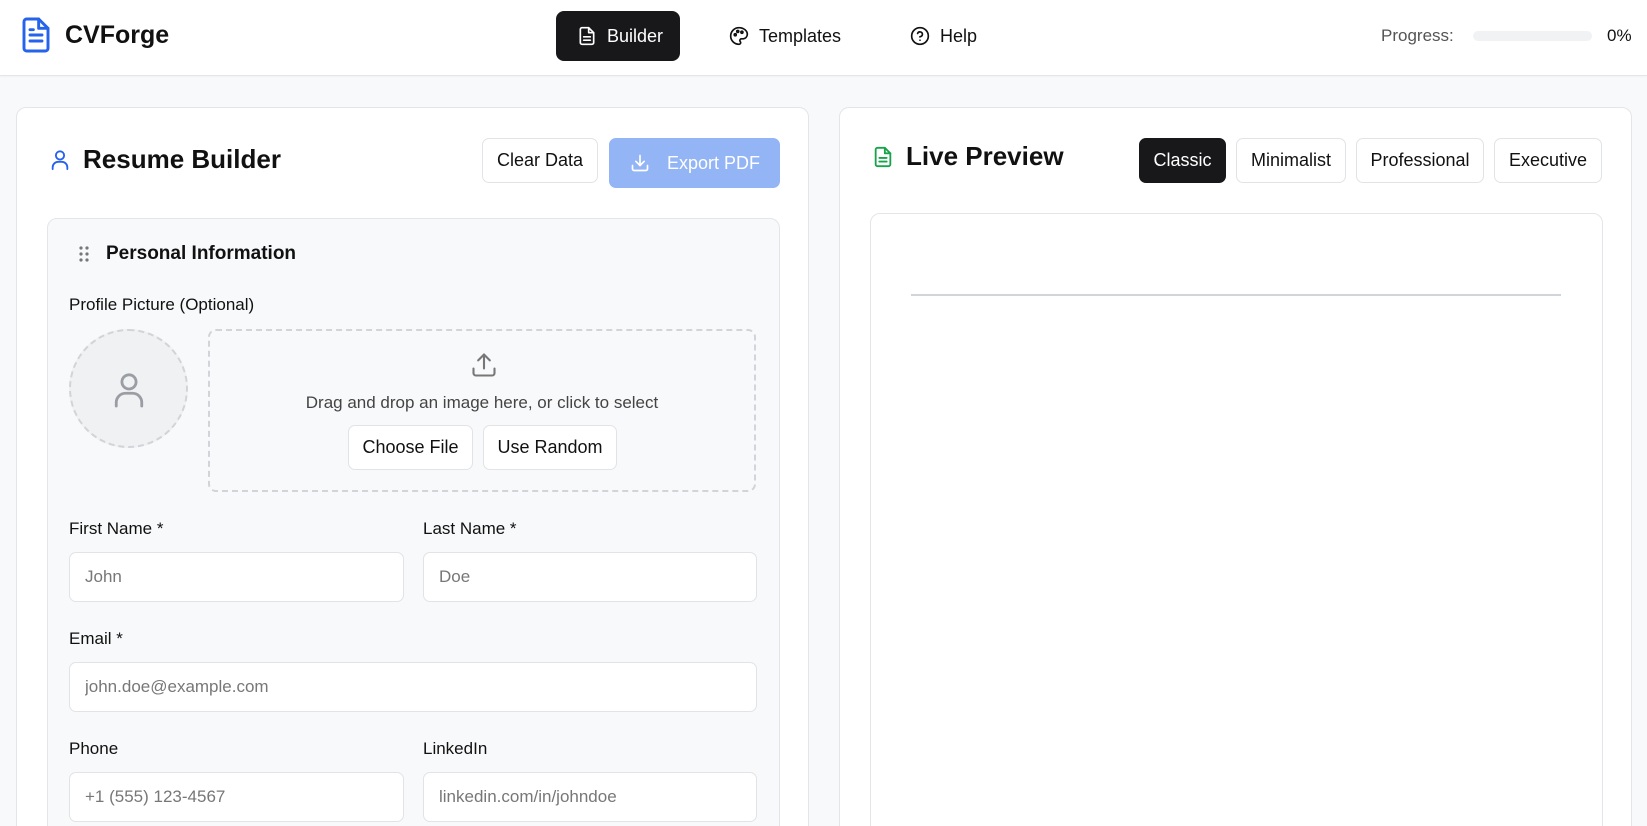  What do you see at coordinates (640, 163) in the screenshot?
I see `download-icon` at bounding box center [640, 163].